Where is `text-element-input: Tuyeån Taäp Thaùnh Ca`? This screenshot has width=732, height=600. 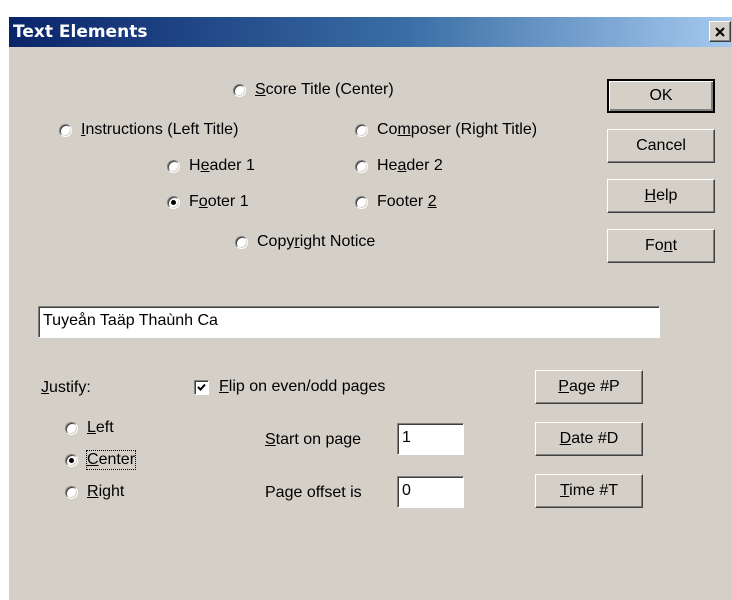 text-element-input: Tuyeån Taäp Thaùnh Ca is located at coordinates (349, 322).